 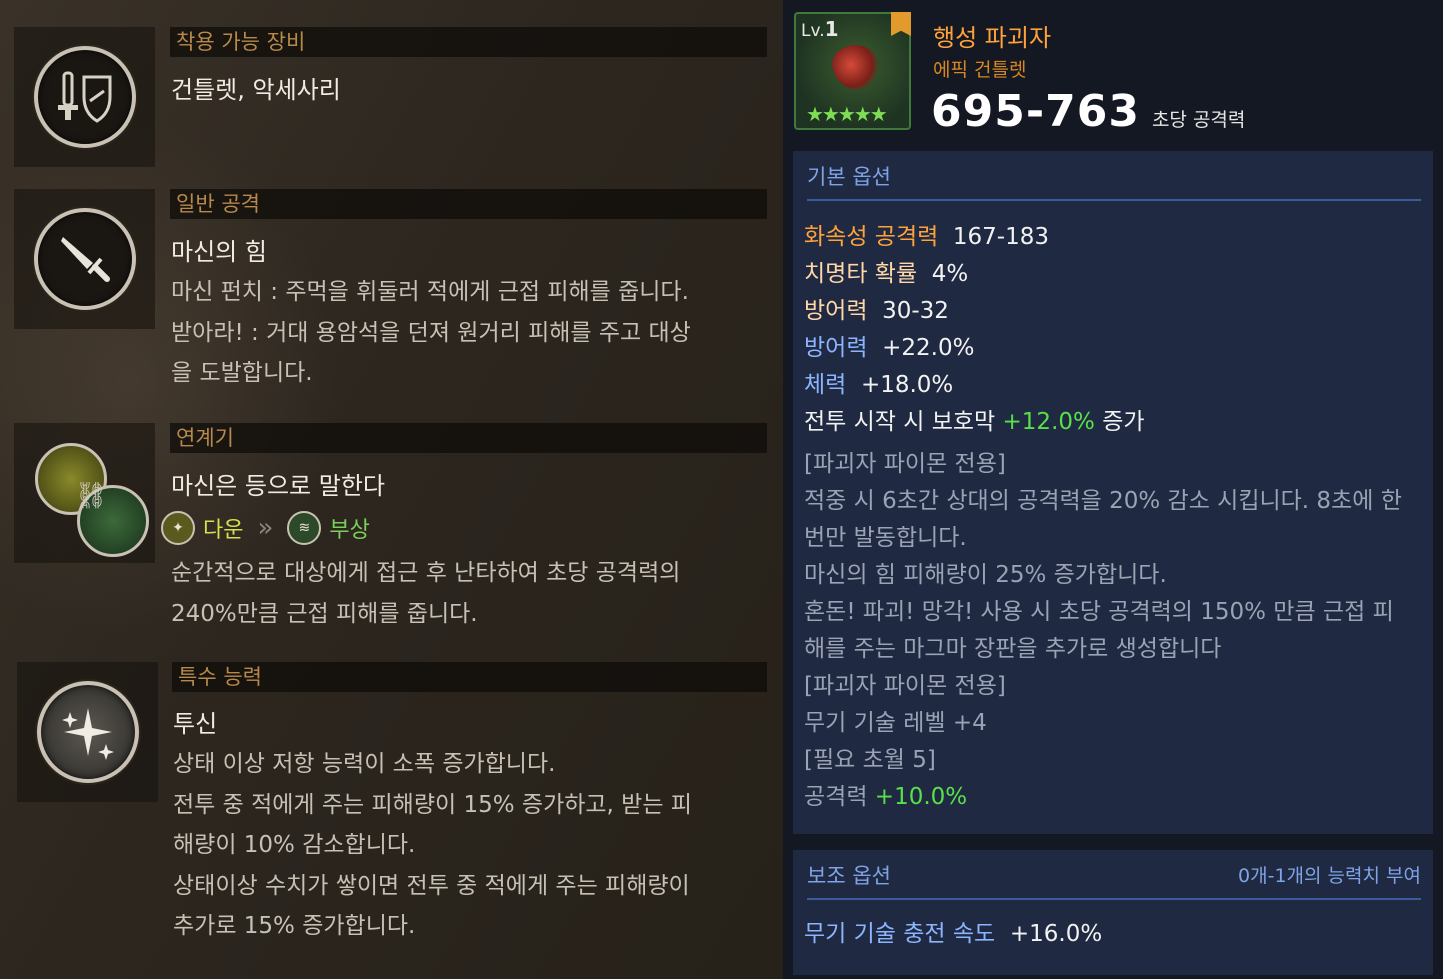 I want to click on stat-crit: 치명타 확률 4%, so click(x=886, y=271).